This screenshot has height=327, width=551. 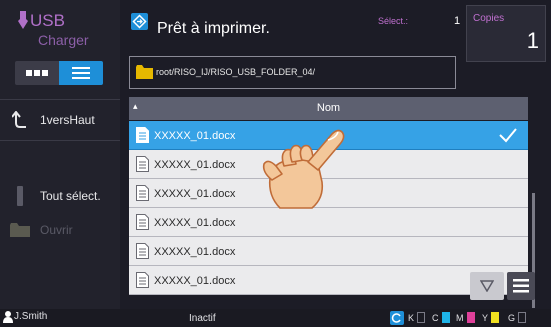 What do you see at coordinates (236, 72) in the screenshot?
I see `path-text: root/RISO_IJ/RISO_USB_FOLDER_04/` at bounding box center [236, 72].